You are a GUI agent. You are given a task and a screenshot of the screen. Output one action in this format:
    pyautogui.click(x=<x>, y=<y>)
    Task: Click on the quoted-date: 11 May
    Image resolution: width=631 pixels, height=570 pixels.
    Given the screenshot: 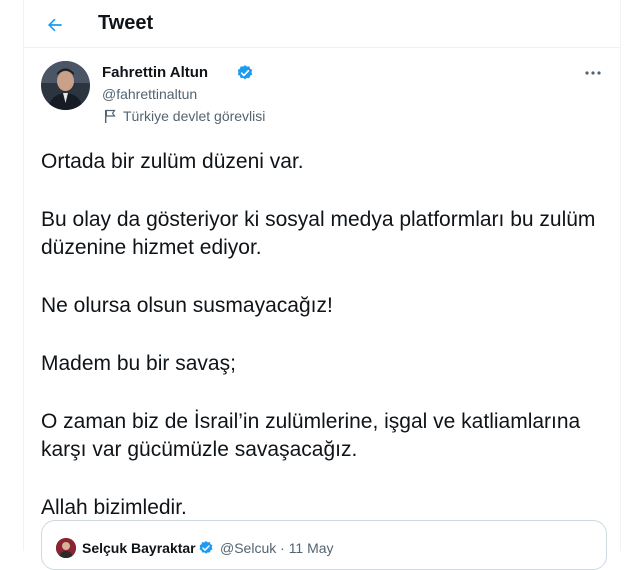 What is the action you would take?
    pyautogui.click(x=311, y=548)
    